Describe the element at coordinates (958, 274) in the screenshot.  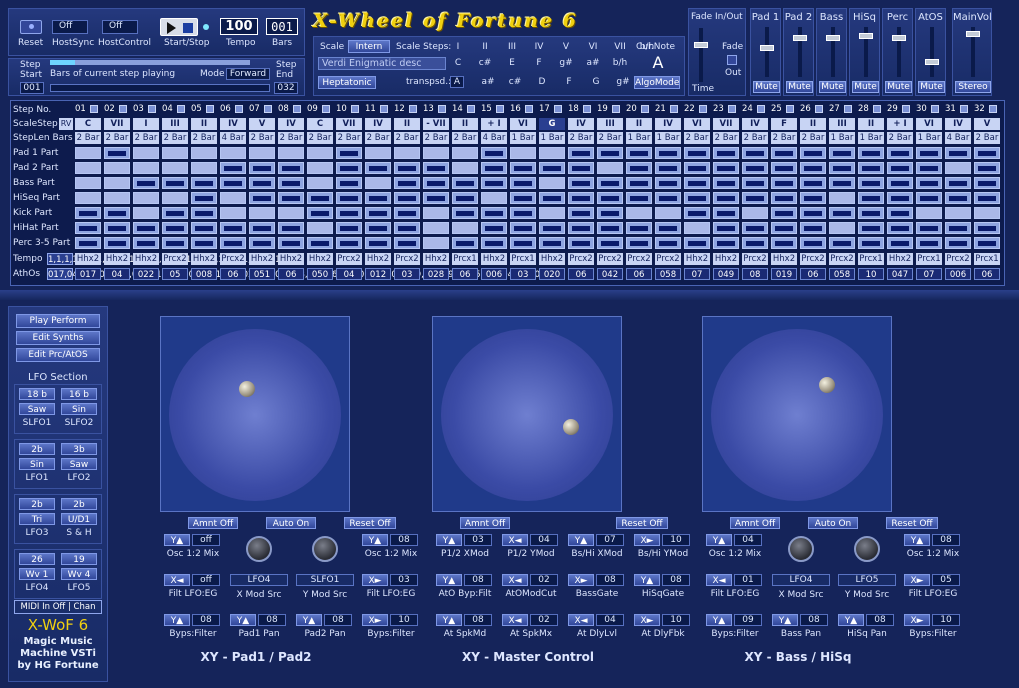
I see `level-cell: 006` at that location.